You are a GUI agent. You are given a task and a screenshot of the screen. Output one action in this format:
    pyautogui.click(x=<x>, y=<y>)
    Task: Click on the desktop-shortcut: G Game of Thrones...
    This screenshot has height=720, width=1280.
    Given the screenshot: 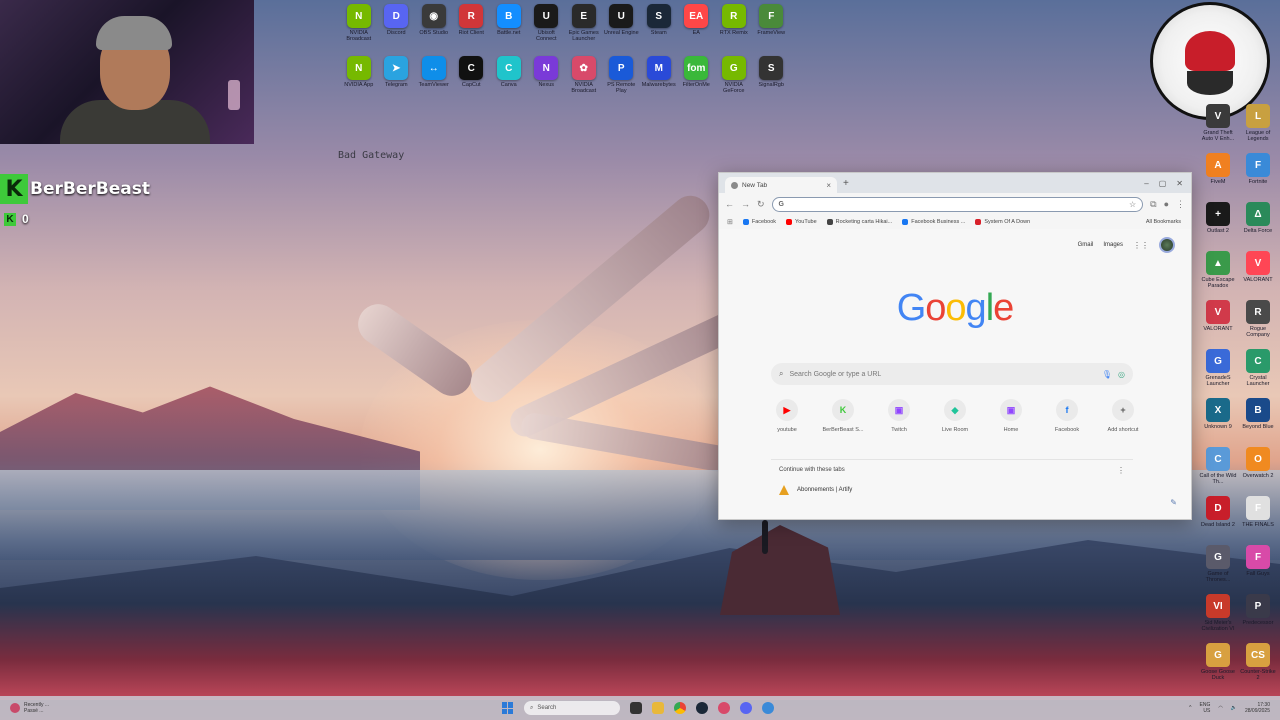 What is the action you would take?
    pyautogui.click(x=1218, y=568)
    